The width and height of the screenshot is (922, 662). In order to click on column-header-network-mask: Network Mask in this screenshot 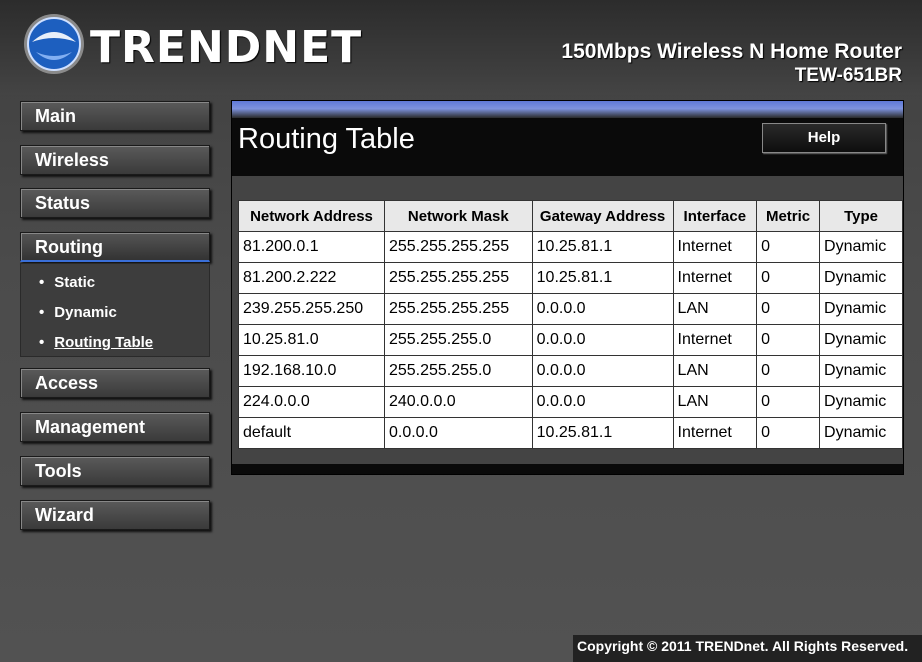, I will do `click(458, 216)`.